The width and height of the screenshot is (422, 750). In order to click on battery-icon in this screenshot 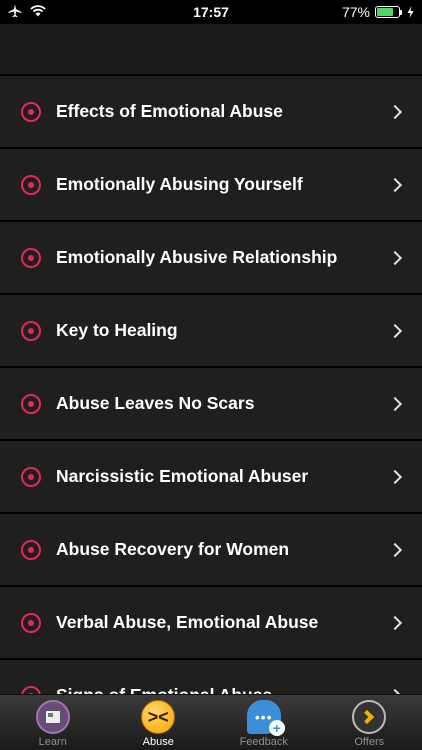, I will do `click(387, 12)`.